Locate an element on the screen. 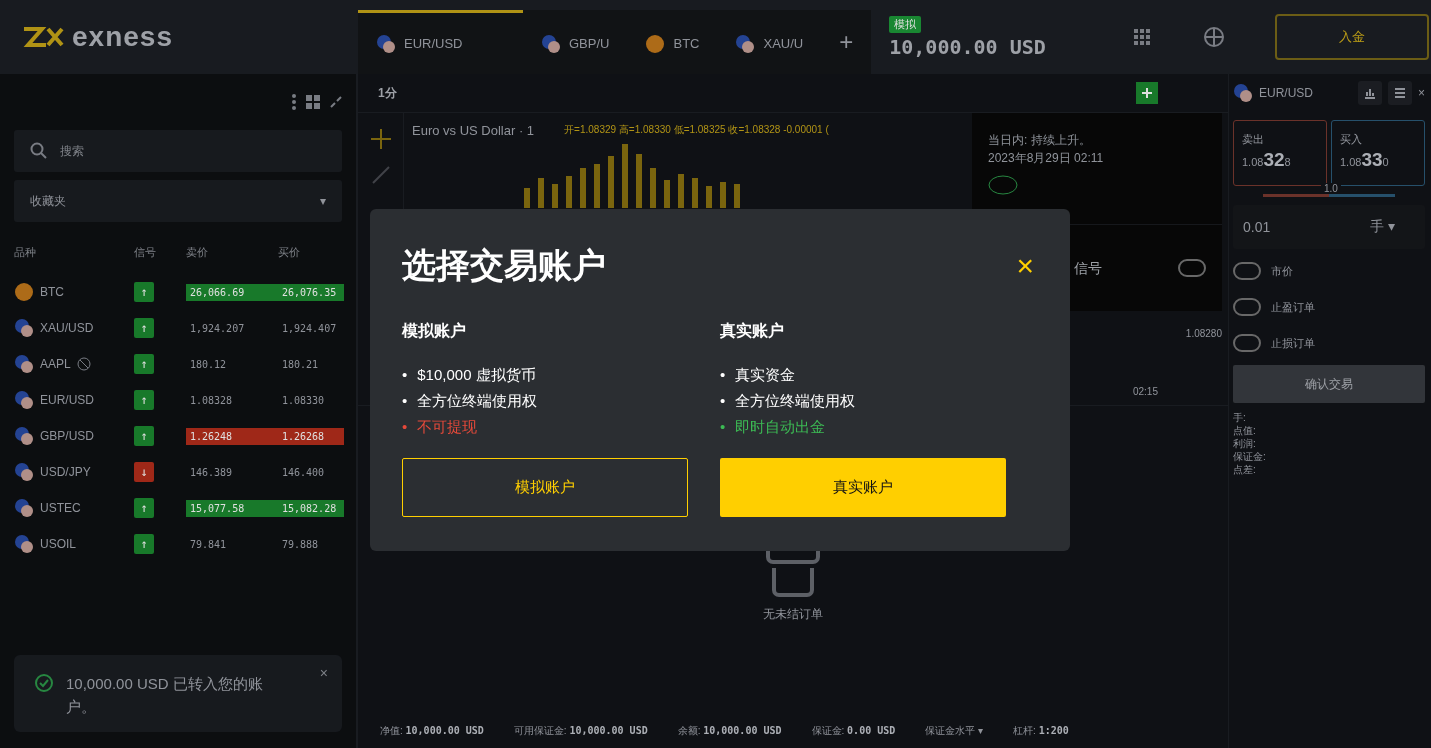 The width and height of the screenshot is (1431, 748). status-item: 余额: 10,000.00 USD is located at coordinates (729, 731).